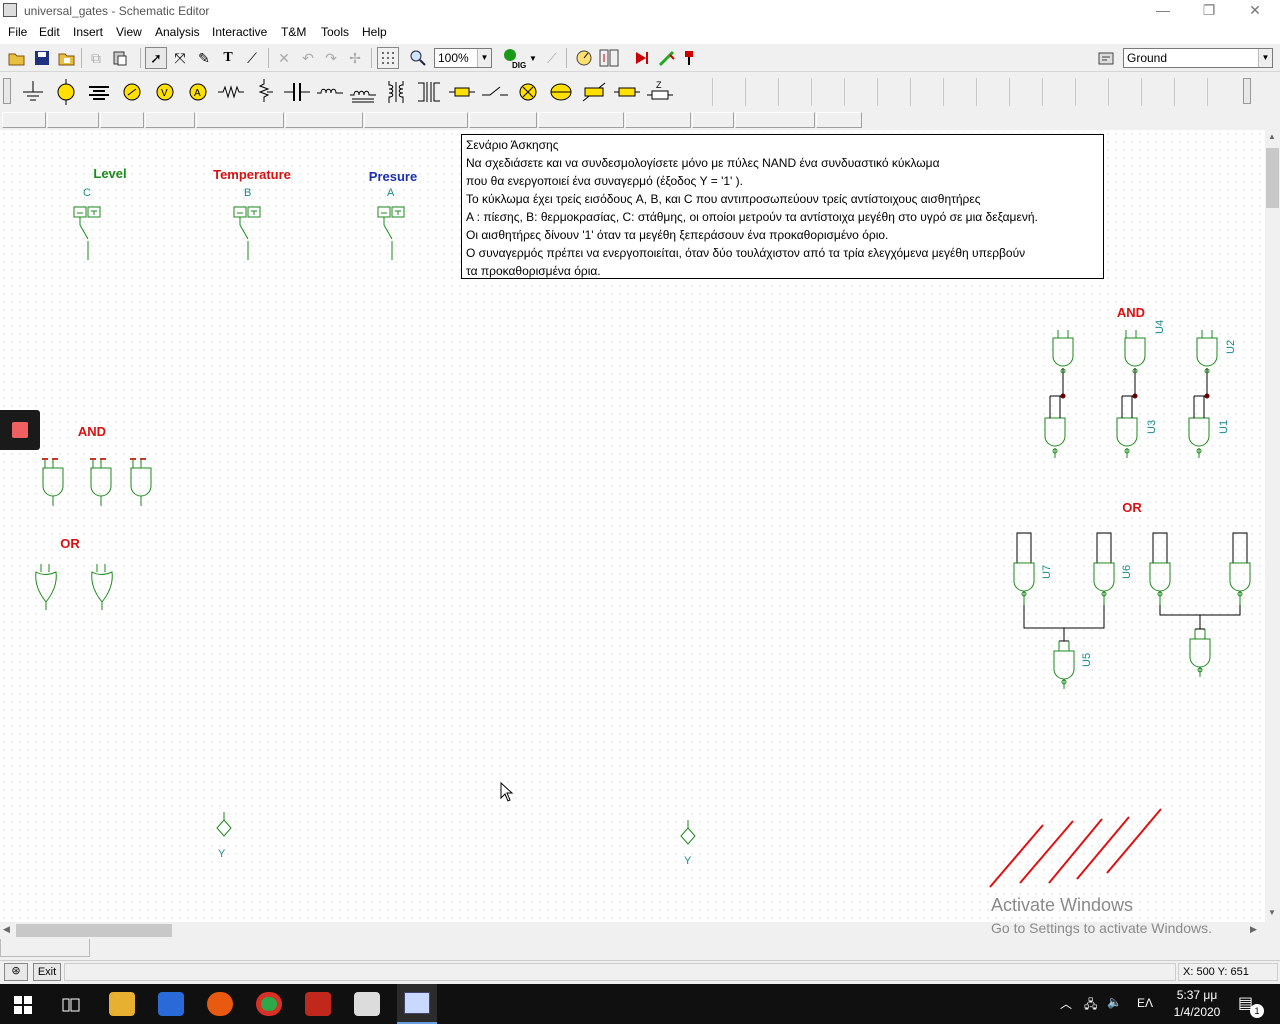 Image resolution: width=1280 pixels, height=1024 pixels. I want to click on exit-button: Exit, so click(47, 972).